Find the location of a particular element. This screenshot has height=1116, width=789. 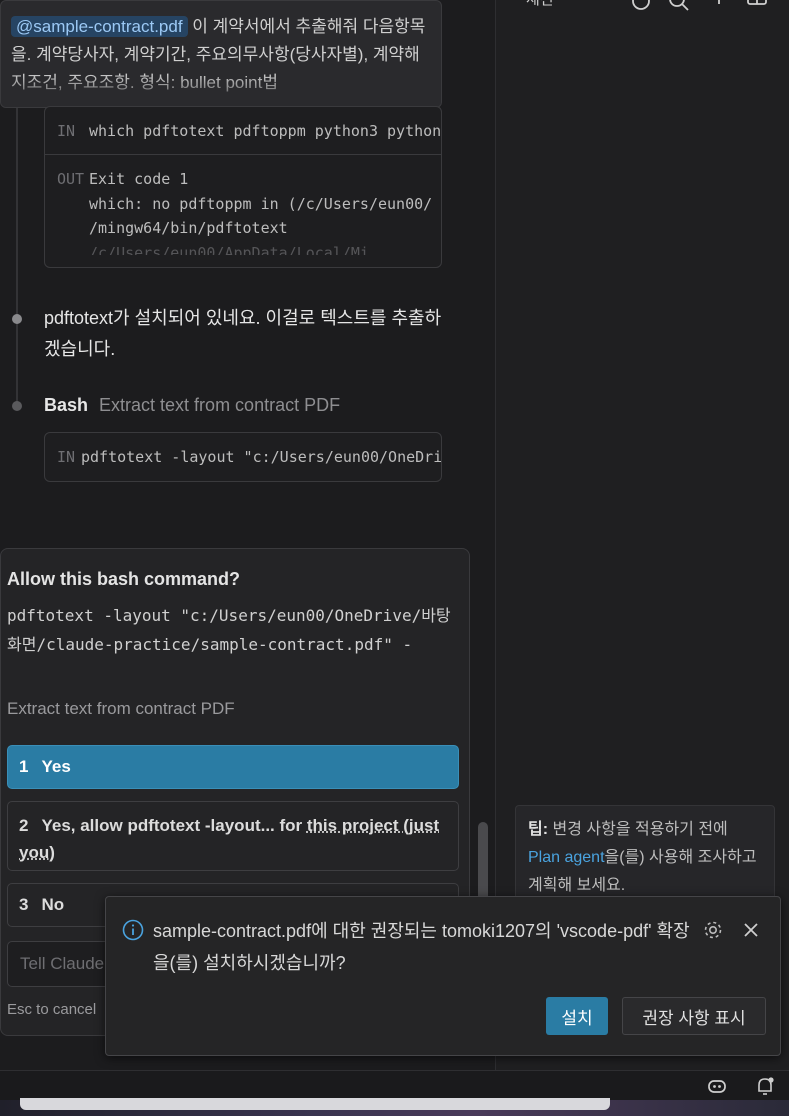

search-icon is located at coordinates (679, 6).